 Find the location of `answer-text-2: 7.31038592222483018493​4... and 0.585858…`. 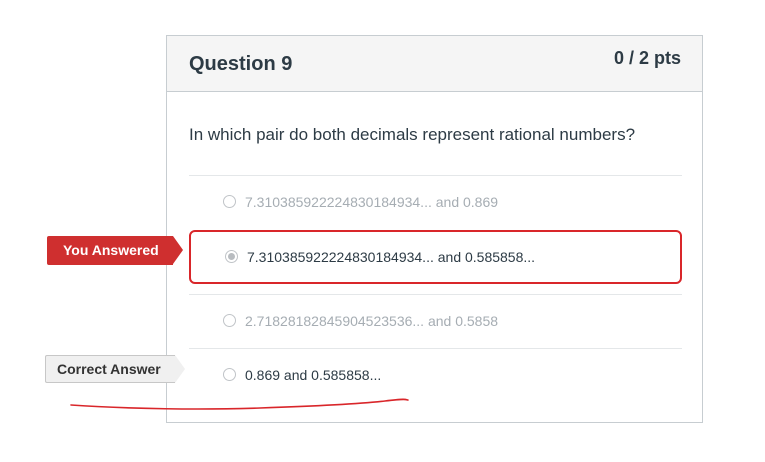

answer-text-2: 7.31038592222483018493​4... and 0.585858… is located at coordinates (391, 257).